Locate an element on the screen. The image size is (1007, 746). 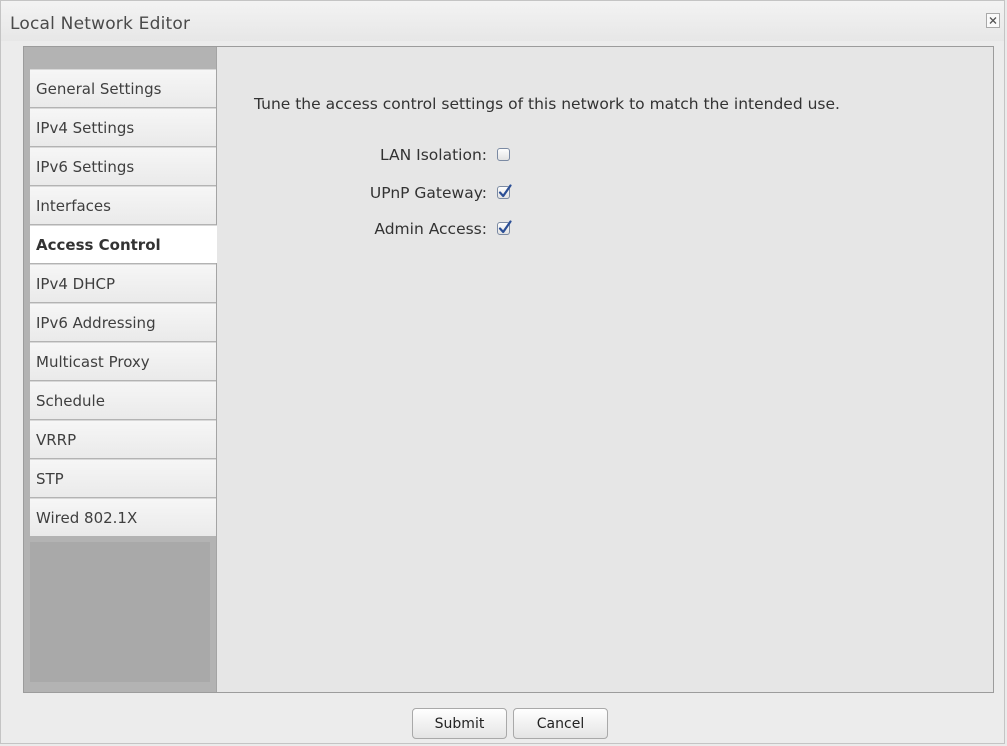
sidebar-item-access-control: Access Control is located at coordinates (124, 244).